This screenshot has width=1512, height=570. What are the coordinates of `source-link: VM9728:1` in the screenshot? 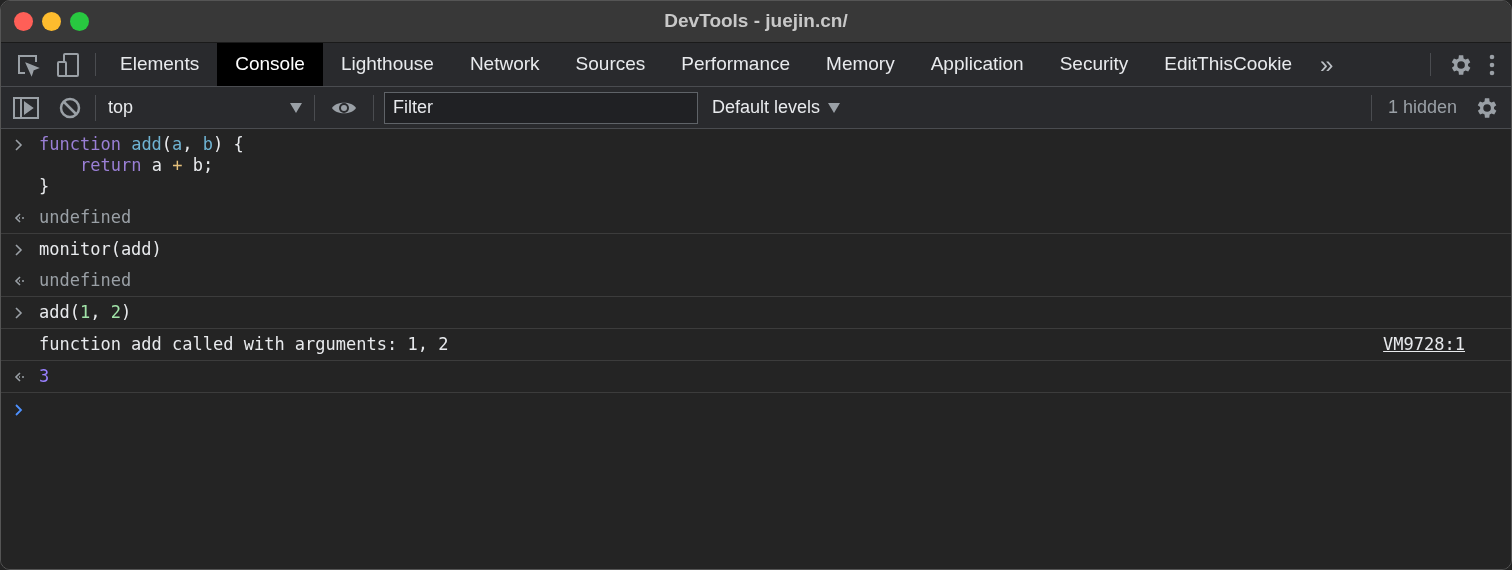 It's located at (1441, 344).